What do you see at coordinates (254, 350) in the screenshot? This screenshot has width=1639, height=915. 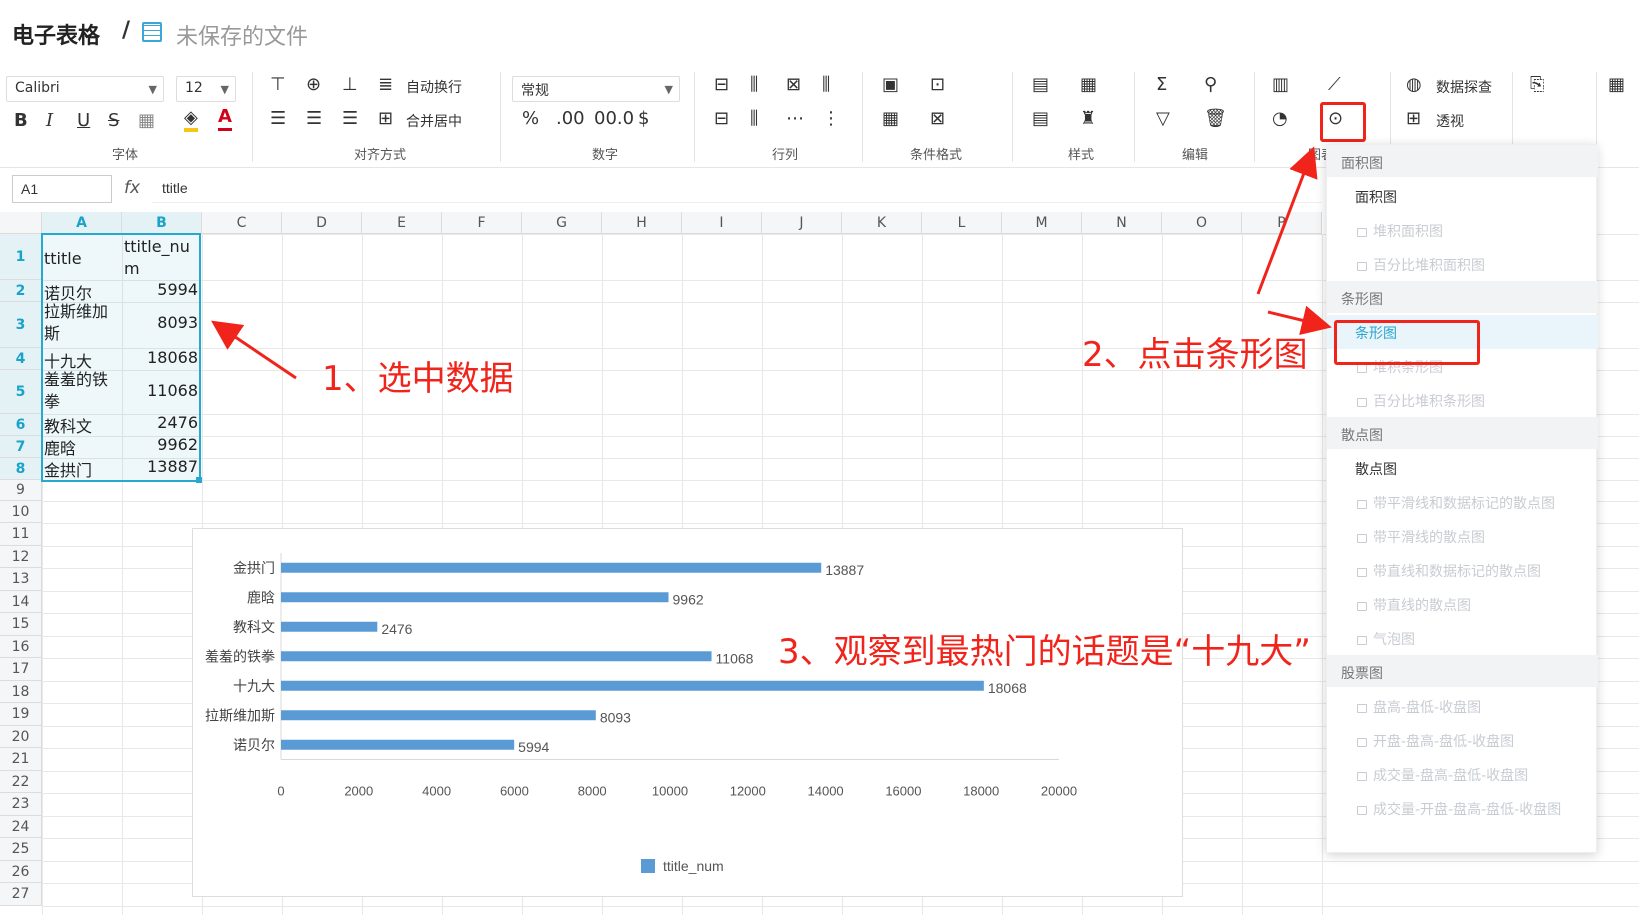 I see `arrow-step1` at bounding box center [254, 350].